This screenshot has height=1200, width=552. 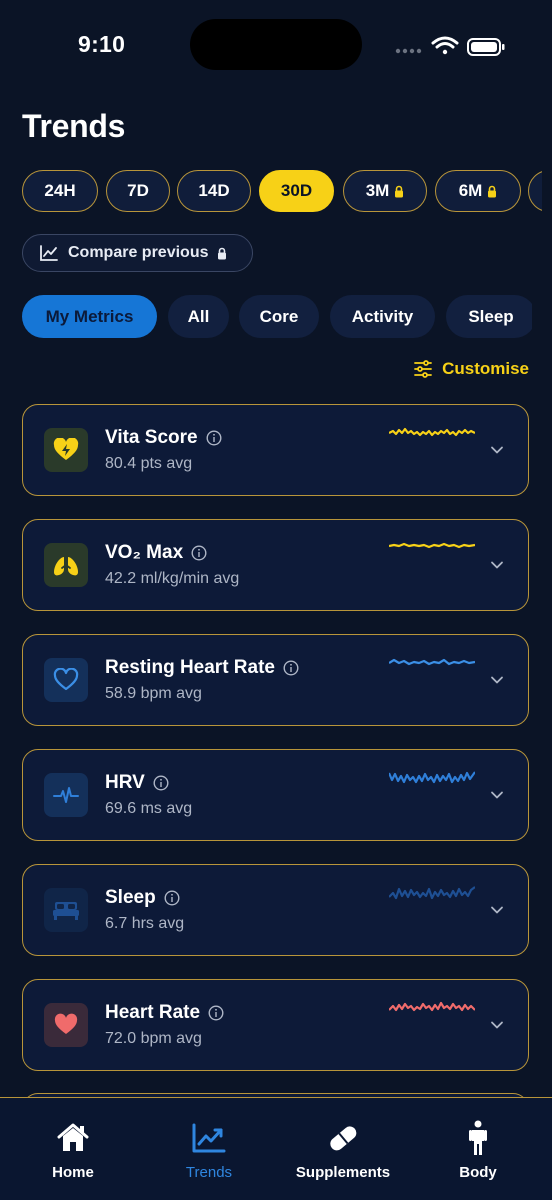 What do you see at coordinates (125, 782) in the screenshot?
I see `metric-title: HRV` at bounding box center [125, 782].